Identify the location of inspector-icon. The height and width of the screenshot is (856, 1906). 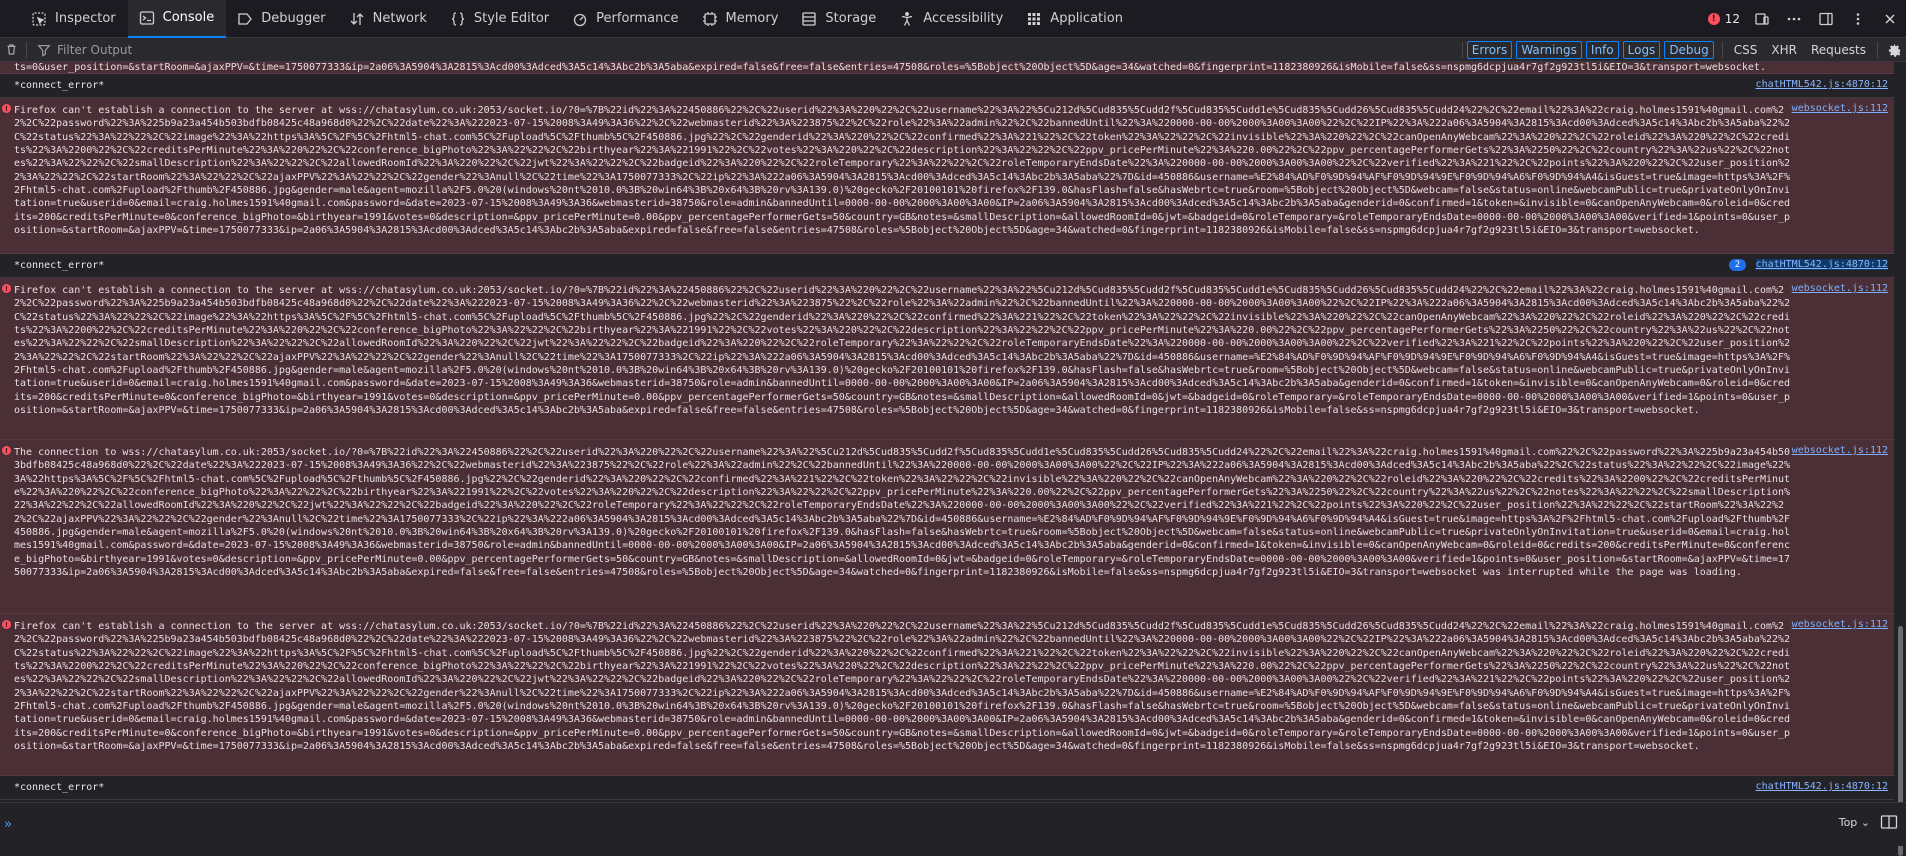
(39, 19).